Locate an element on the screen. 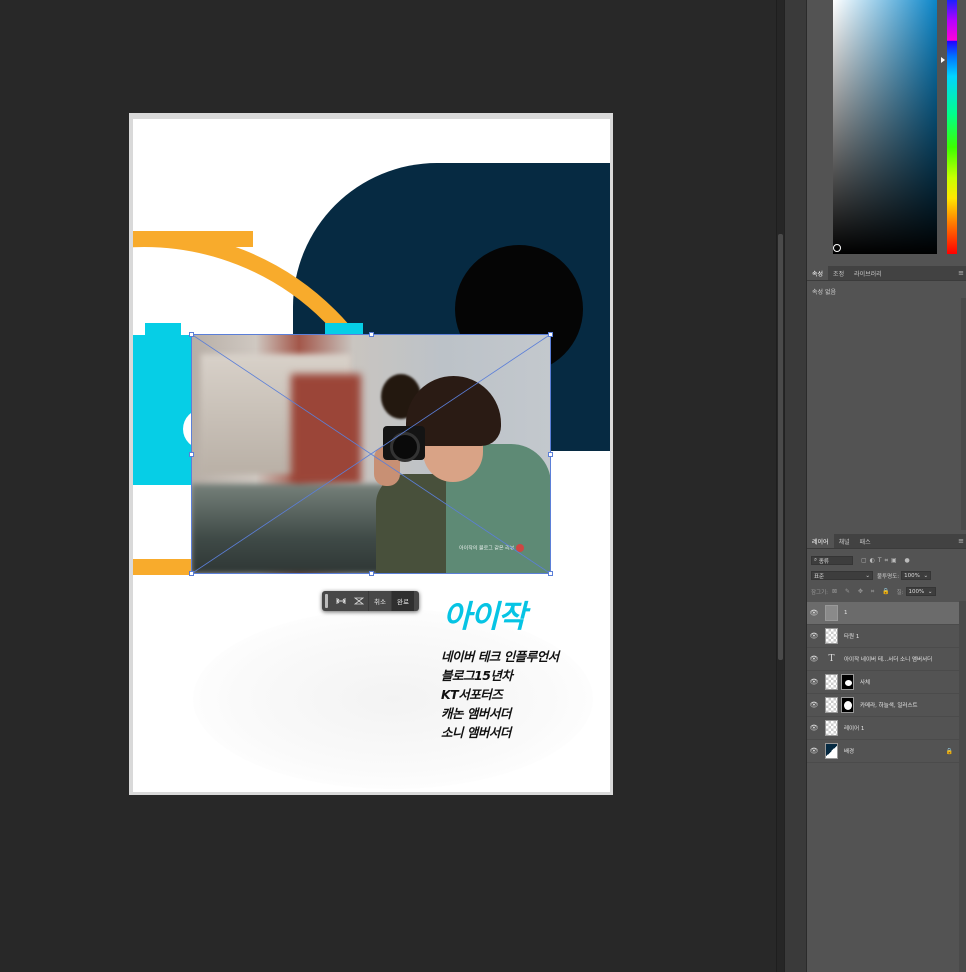  fill-label: 칠: is located at coordinates (900, 592).